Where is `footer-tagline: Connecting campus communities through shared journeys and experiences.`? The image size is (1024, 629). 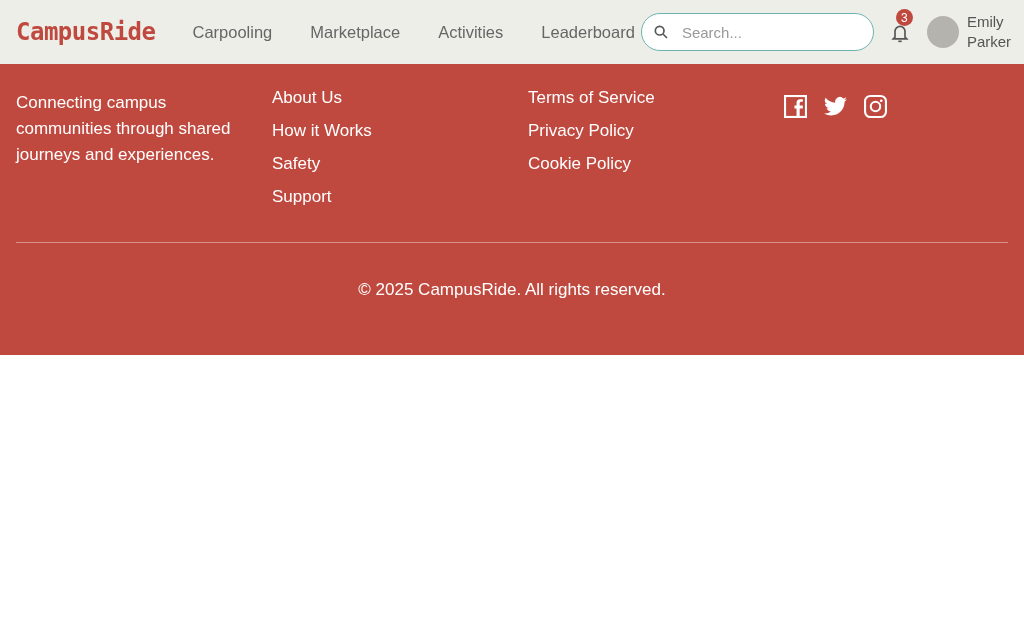 footer-tagline: Connecting campus communities through shared journeys and experiences. is located at coordinates (123, 129).